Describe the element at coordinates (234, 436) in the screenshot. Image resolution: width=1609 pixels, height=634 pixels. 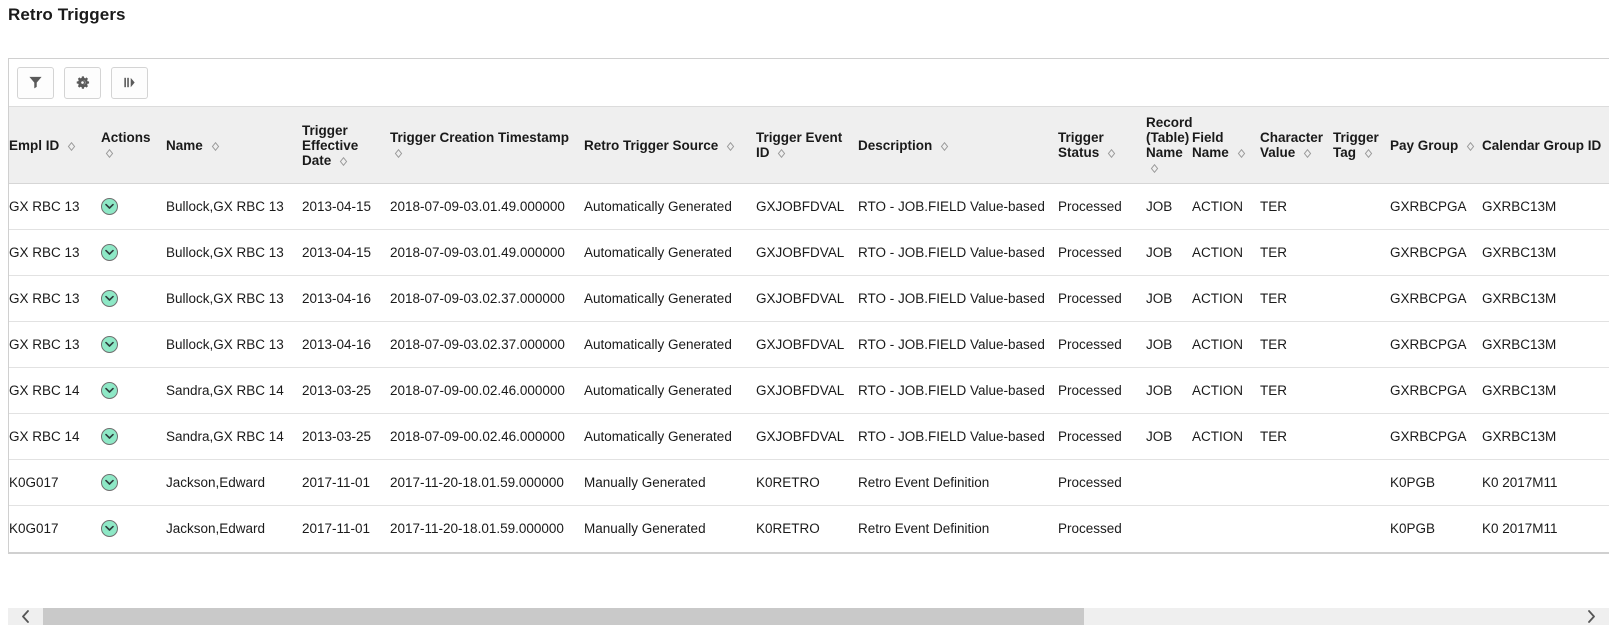
I see `cell-name: Sandra,GX RBC 14` at that location.